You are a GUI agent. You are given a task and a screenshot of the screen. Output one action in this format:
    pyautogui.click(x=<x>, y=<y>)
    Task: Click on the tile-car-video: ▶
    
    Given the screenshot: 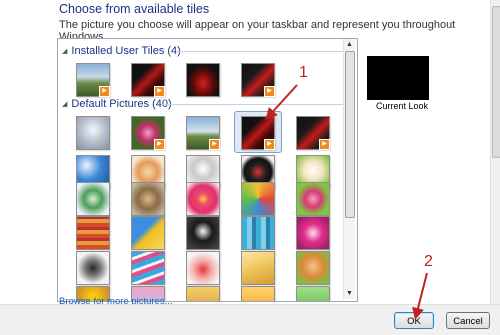 What is the action you would take?
    pyautogui.click(x=313, y=133)
    